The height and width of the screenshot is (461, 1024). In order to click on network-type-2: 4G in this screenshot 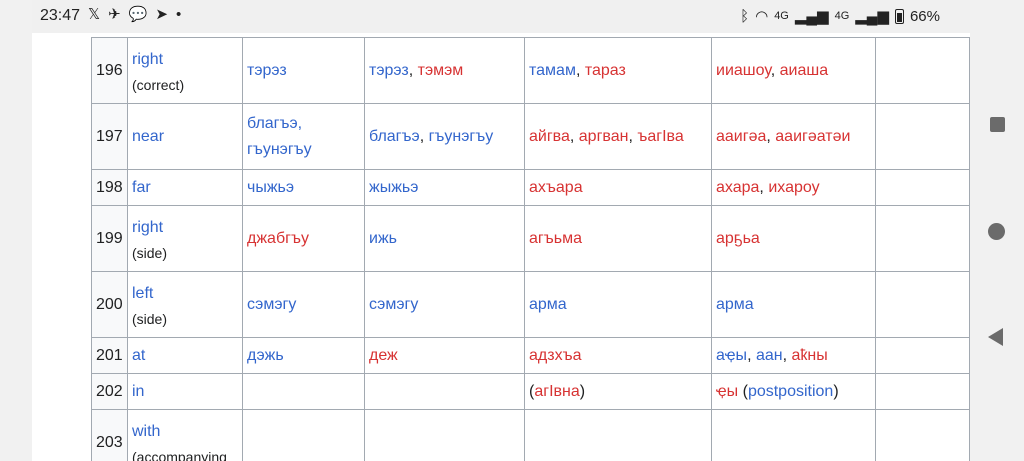, I will do `click(842, 16)`.